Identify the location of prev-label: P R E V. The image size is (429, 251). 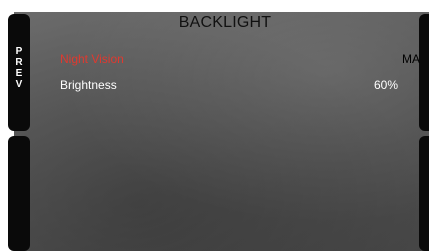
(19, 68).